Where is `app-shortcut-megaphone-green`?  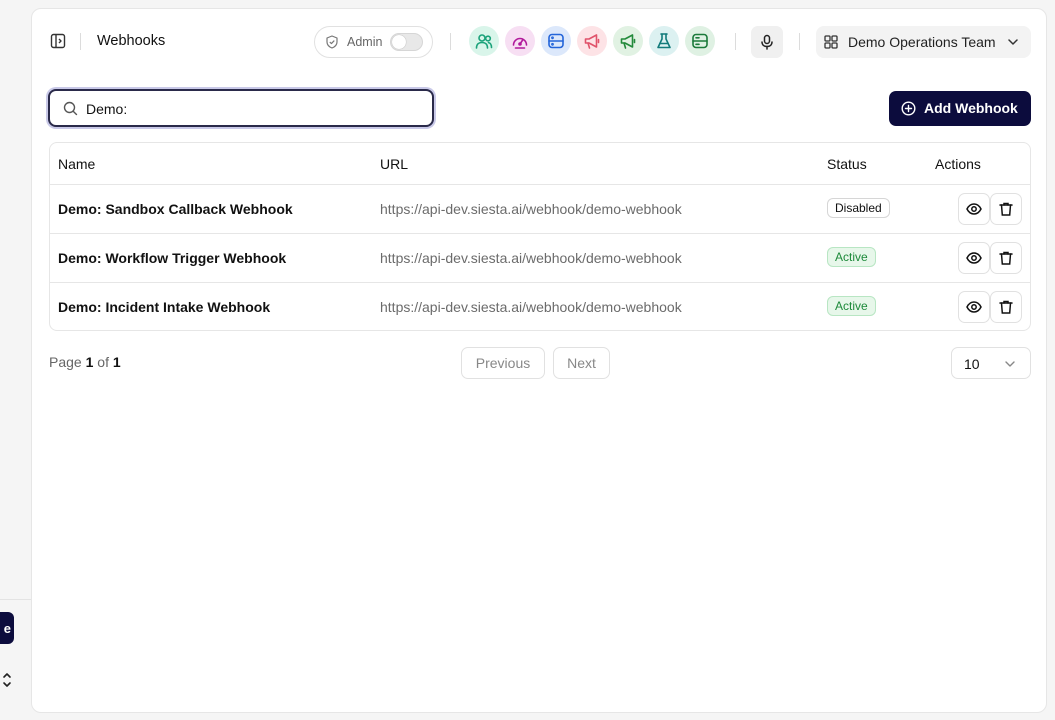
app-shortcut-megaphone-green is located at coordinates (628, 41).